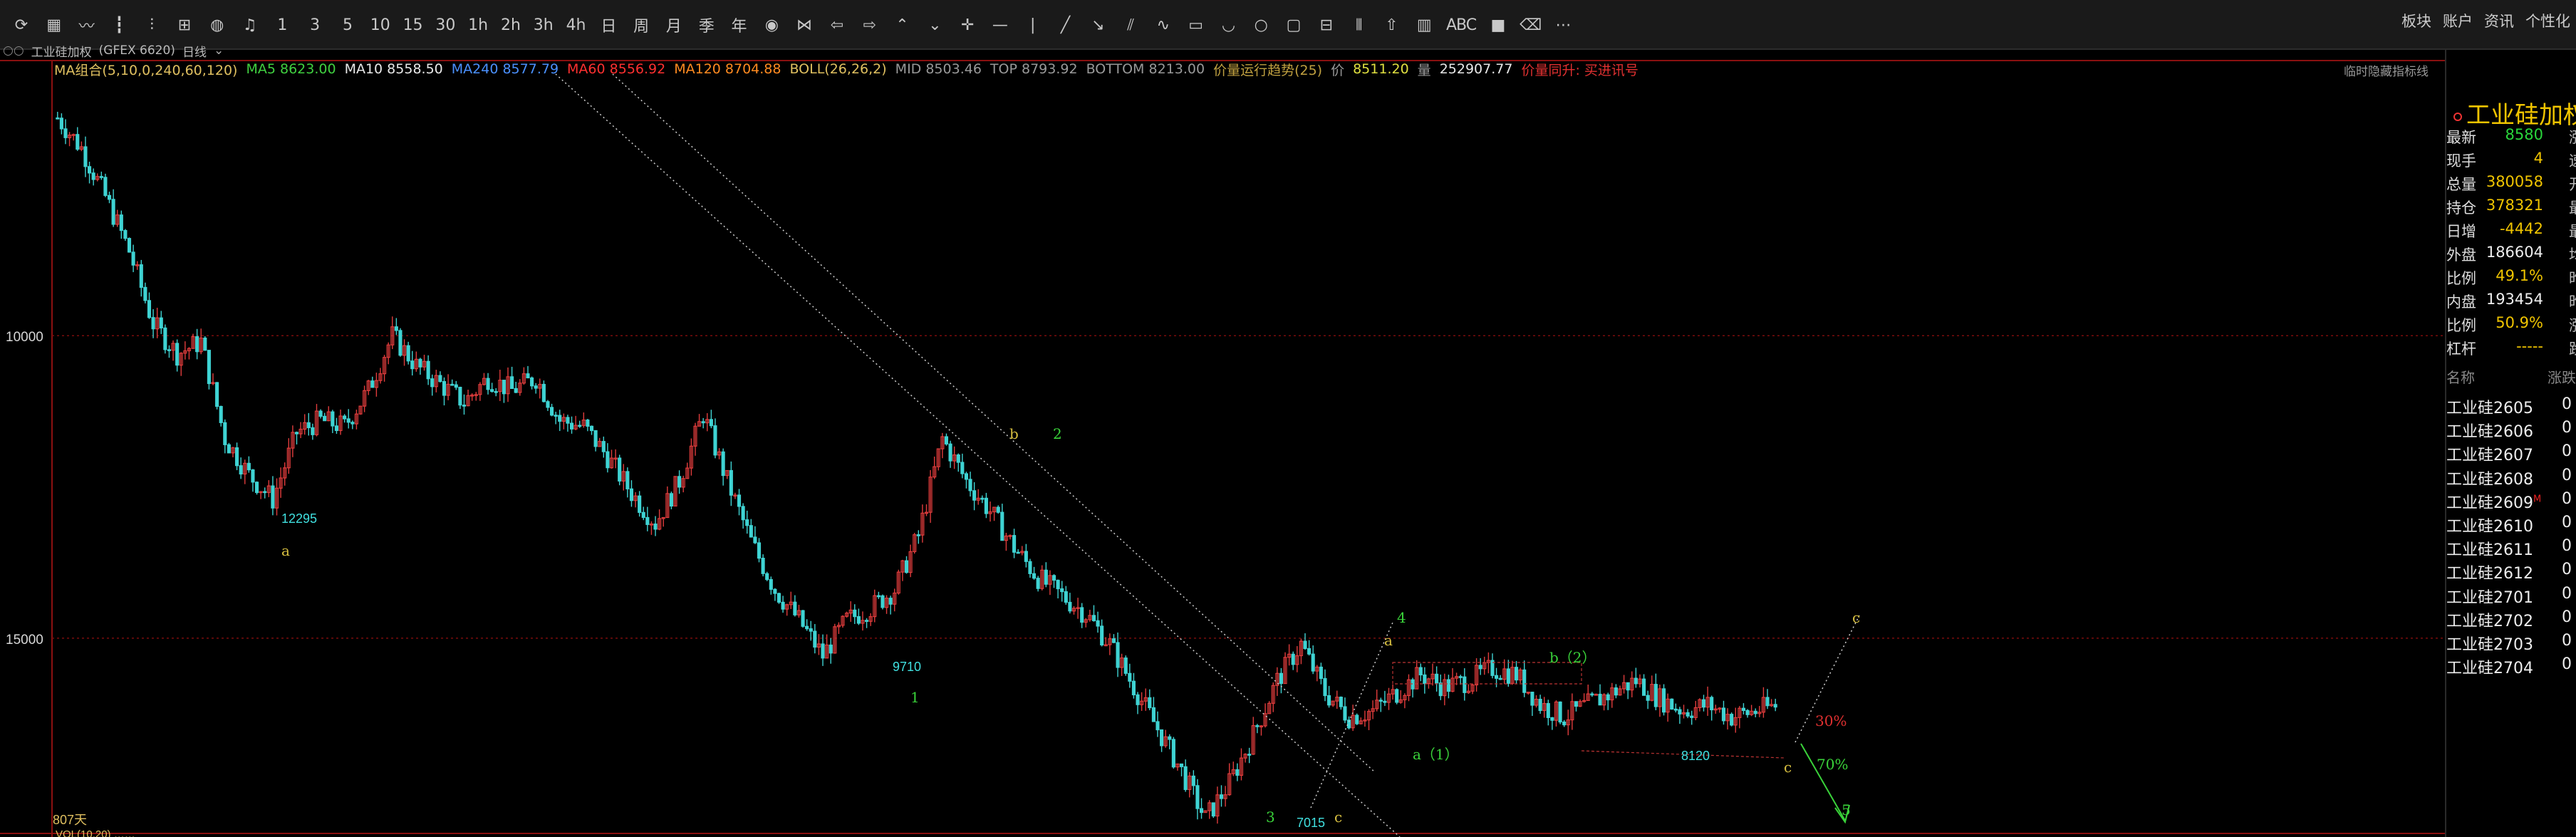 Image resolution: width=2576 pixels, height=837 pixels. I want to click on contract-list-item: 工业硅2612 0, so click(2511, 573).